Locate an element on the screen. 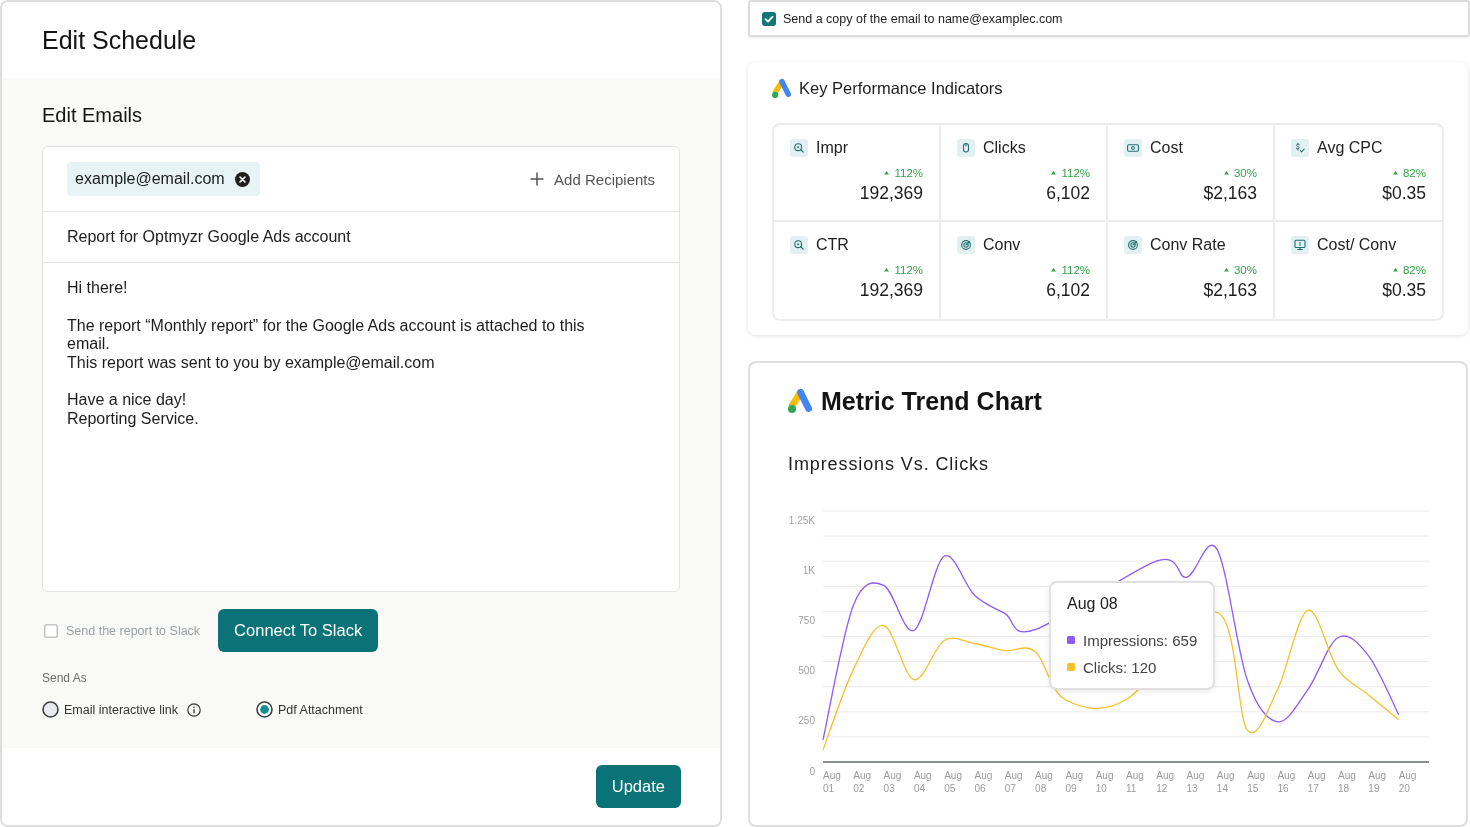  x-axis-label: Aug 10 is located at coordinates (1104, 782).